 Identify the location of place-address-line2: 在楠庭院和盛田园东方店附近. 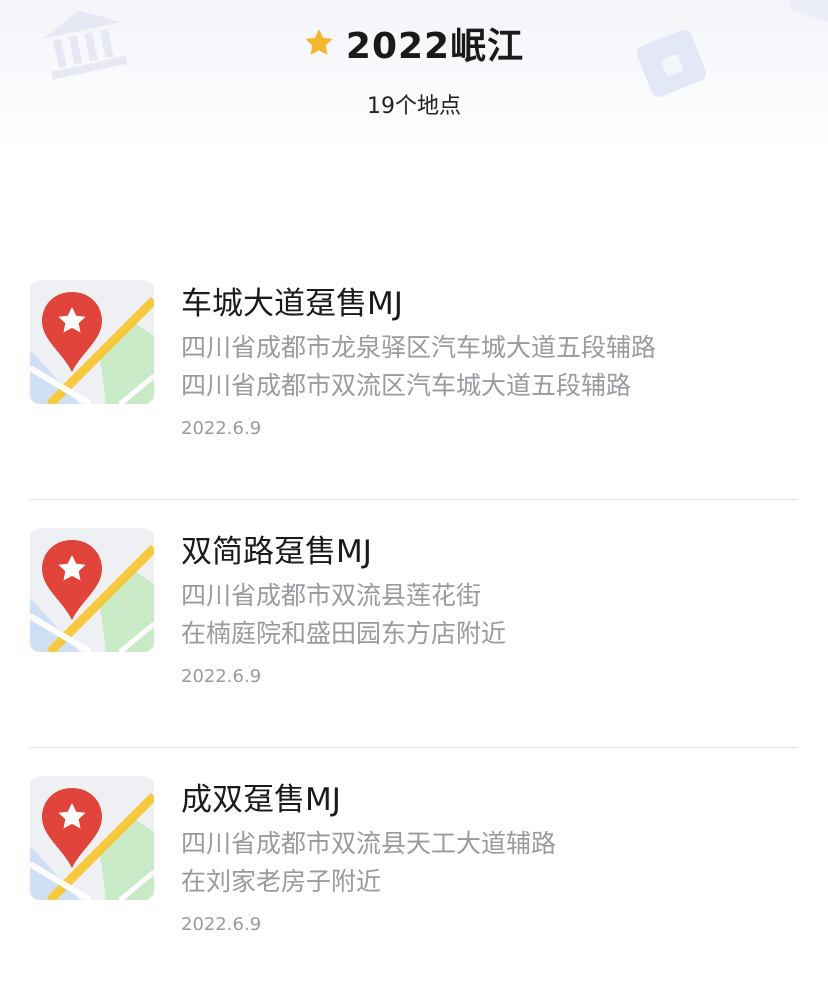
(344, 633).